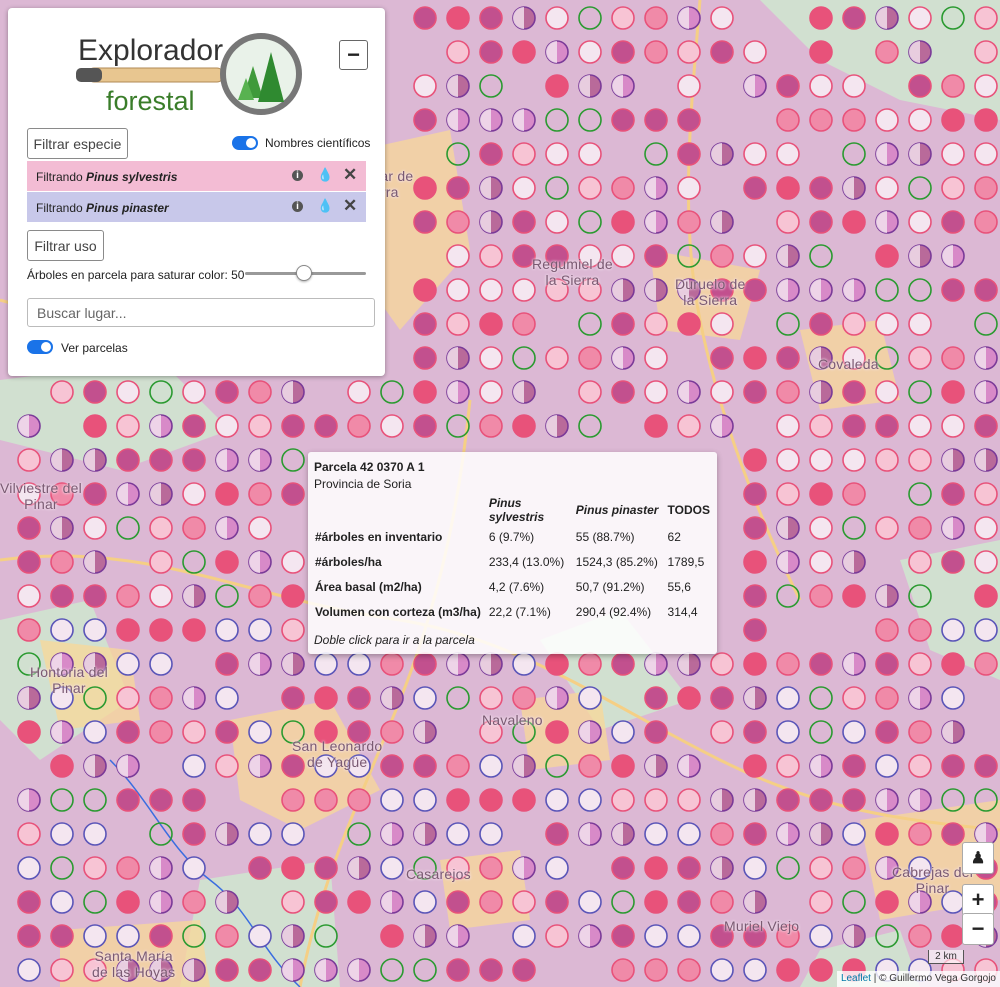 This screenshot has height=987, width=1000. Describe the element at coordinates (348, 562) in the screenshot. I see `row-label: #árboles/ha` at that location.